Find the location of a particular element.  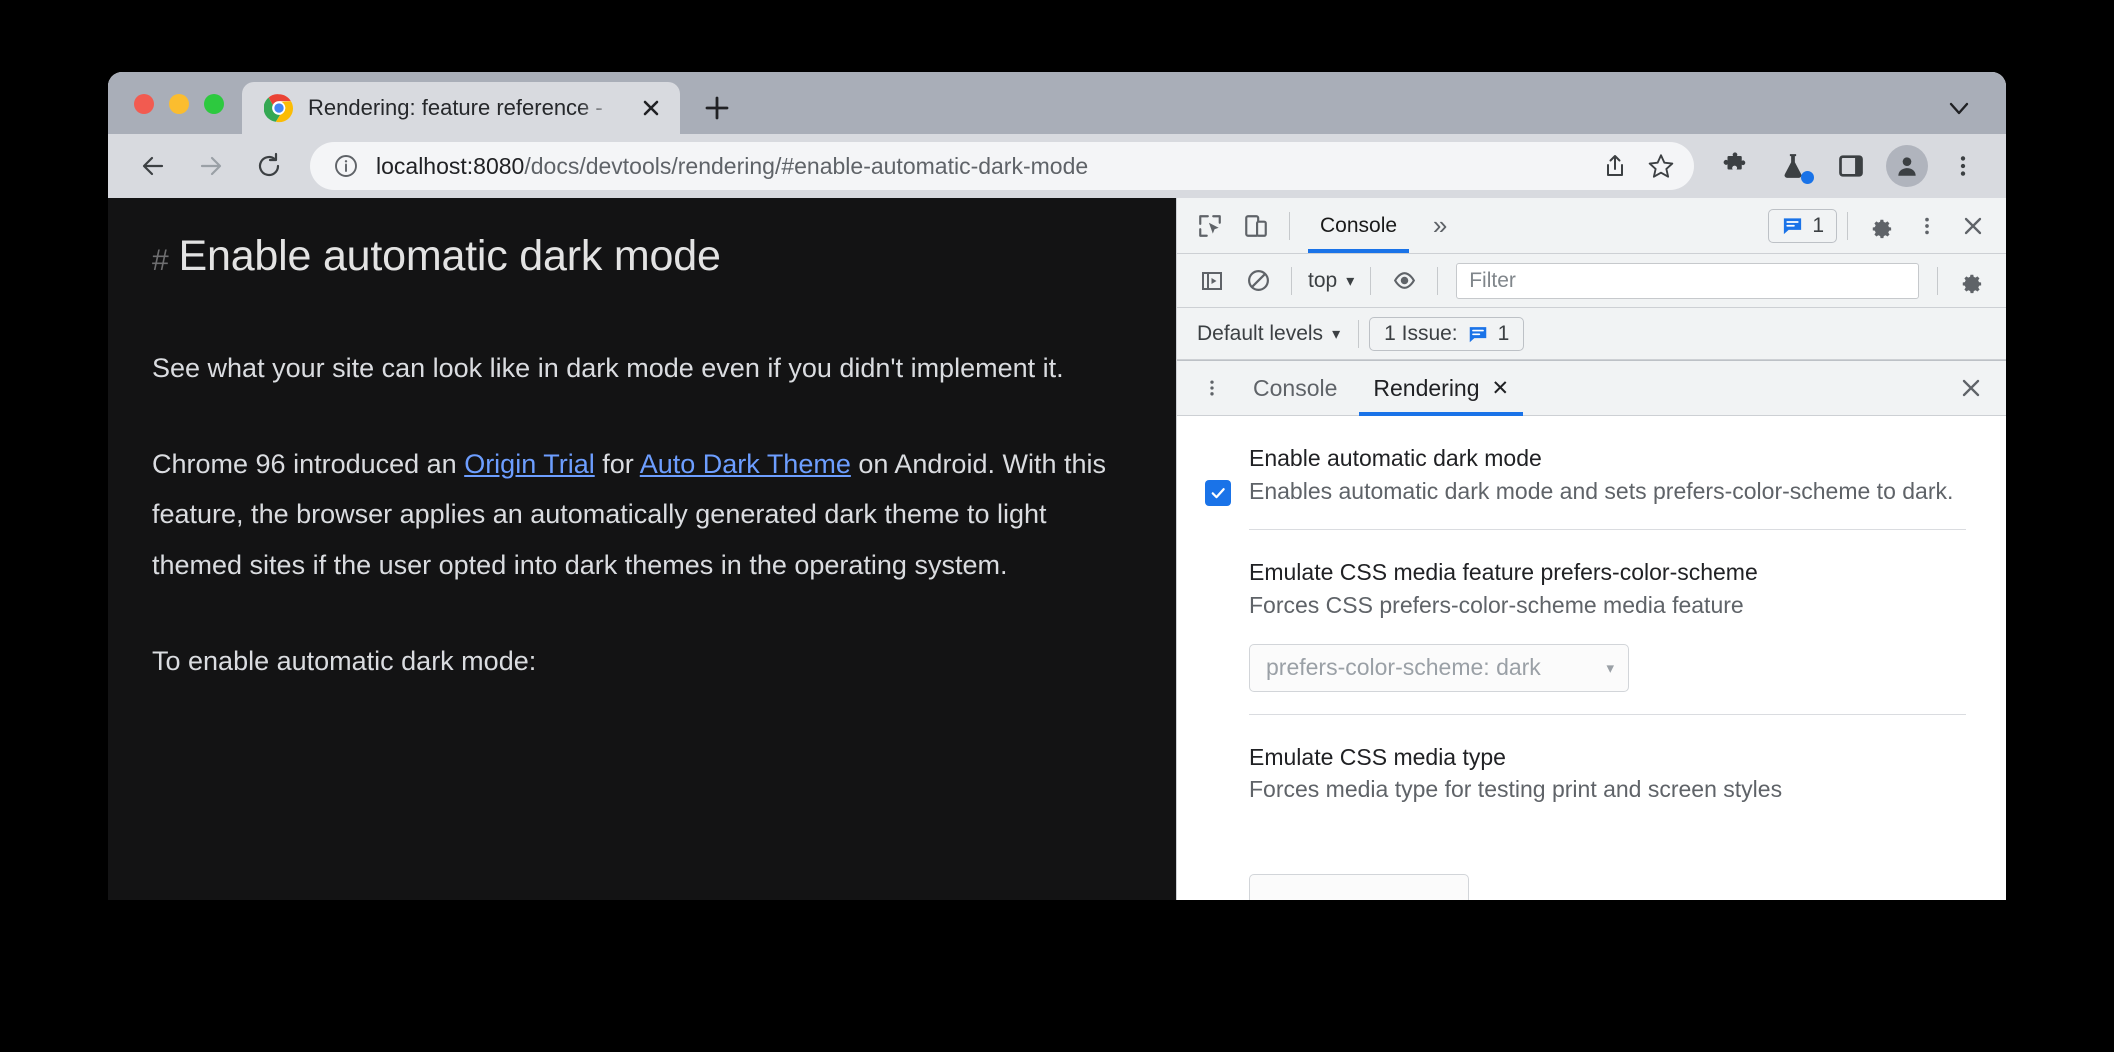

device-toolbar-icon is located at coordinates (1256, 226).